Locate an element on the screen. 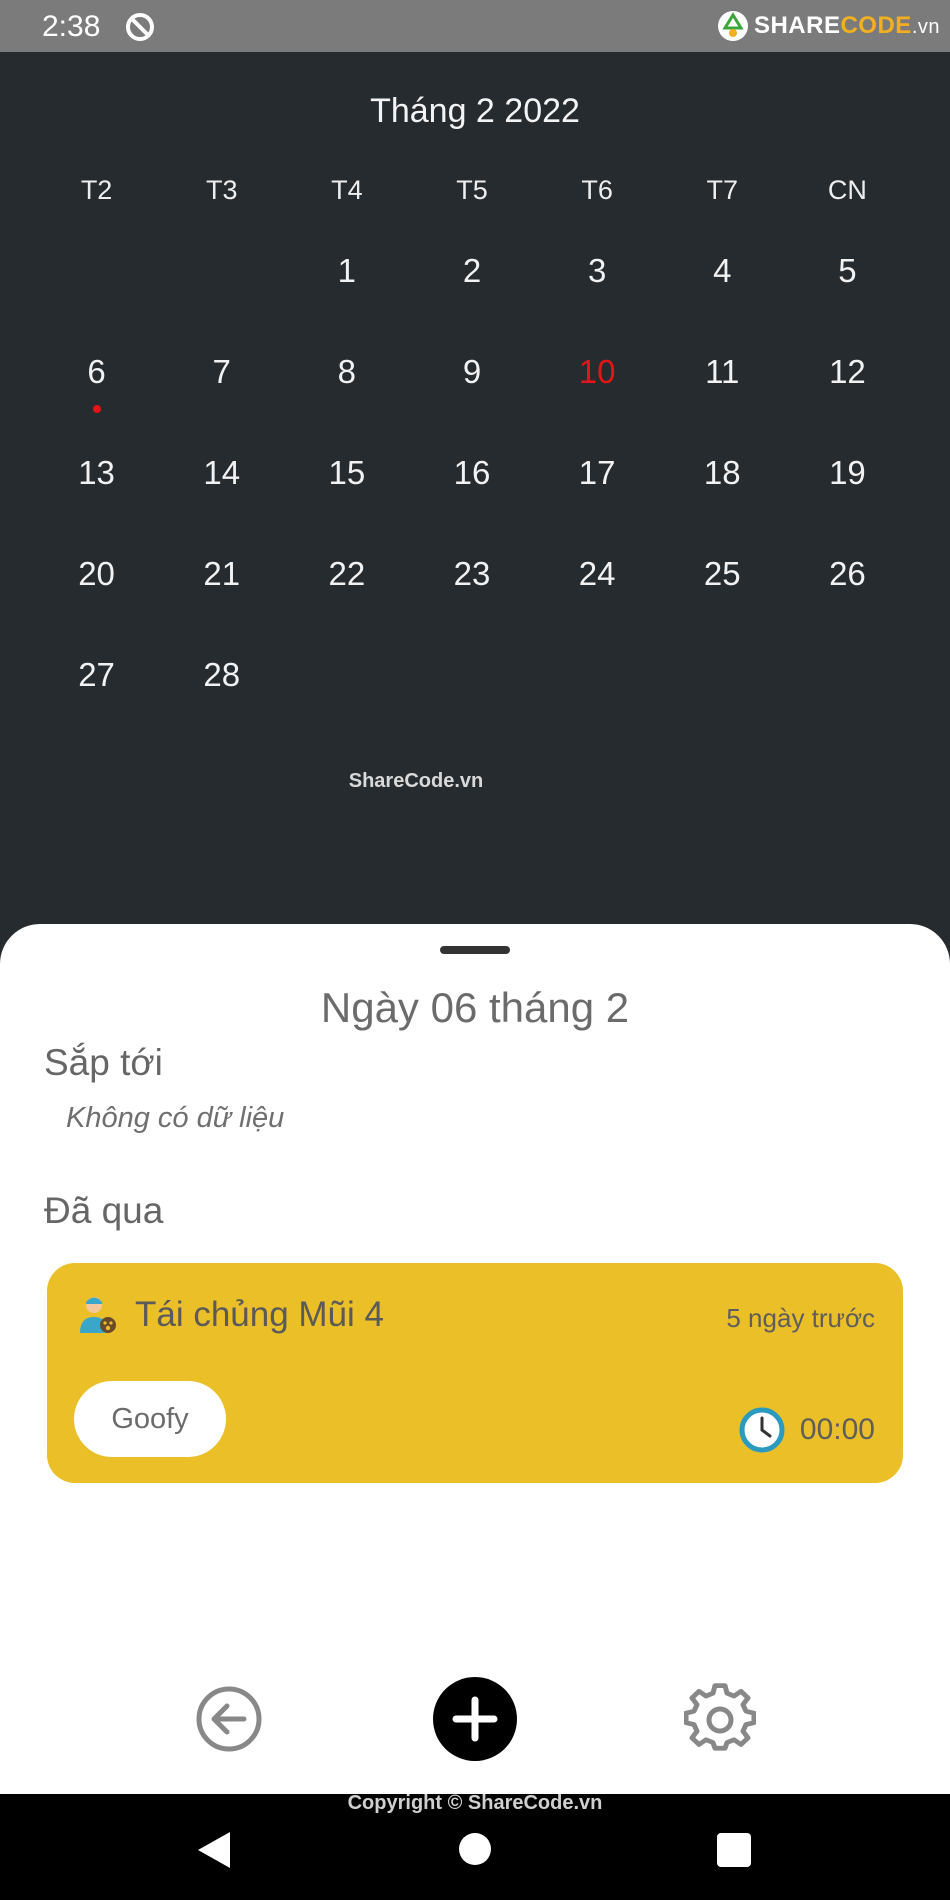 Image resolution: width=950 pixels, height=1900 pixels. event-time: 00:00 is located at coordinates (837, 1429).